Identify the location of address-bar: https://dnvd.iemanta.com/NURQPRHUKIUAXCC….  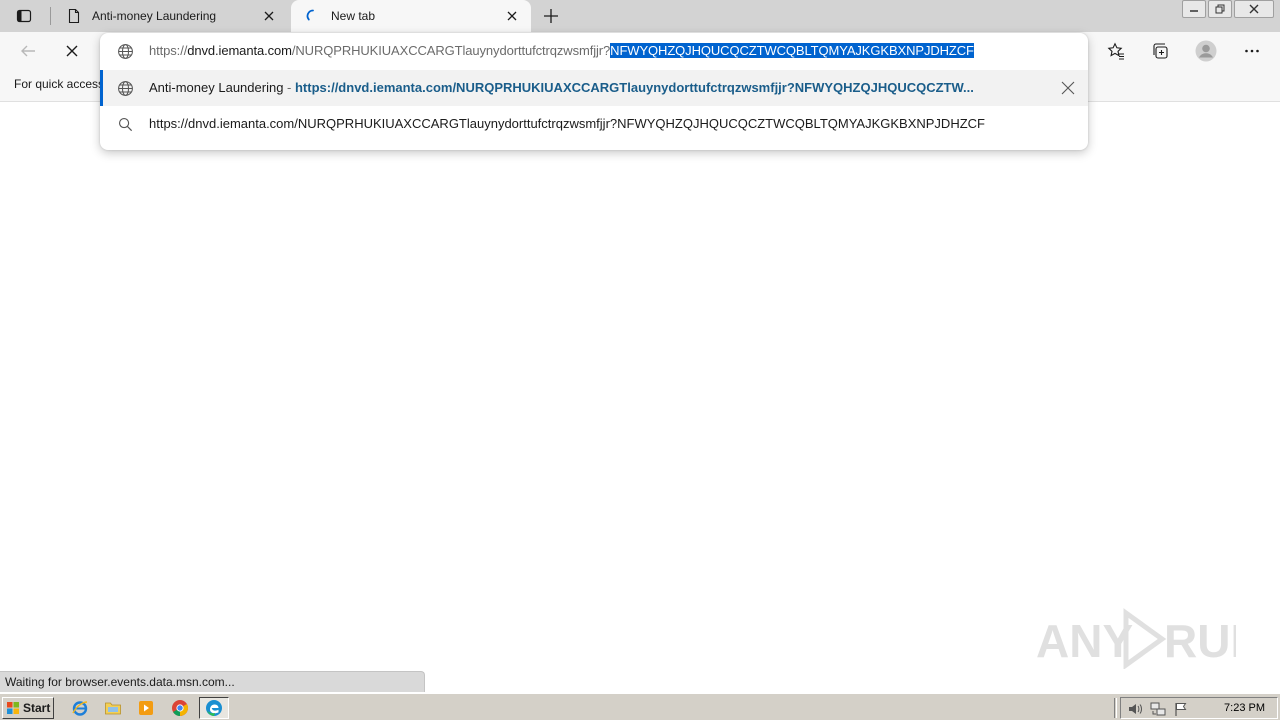
(594, 51).